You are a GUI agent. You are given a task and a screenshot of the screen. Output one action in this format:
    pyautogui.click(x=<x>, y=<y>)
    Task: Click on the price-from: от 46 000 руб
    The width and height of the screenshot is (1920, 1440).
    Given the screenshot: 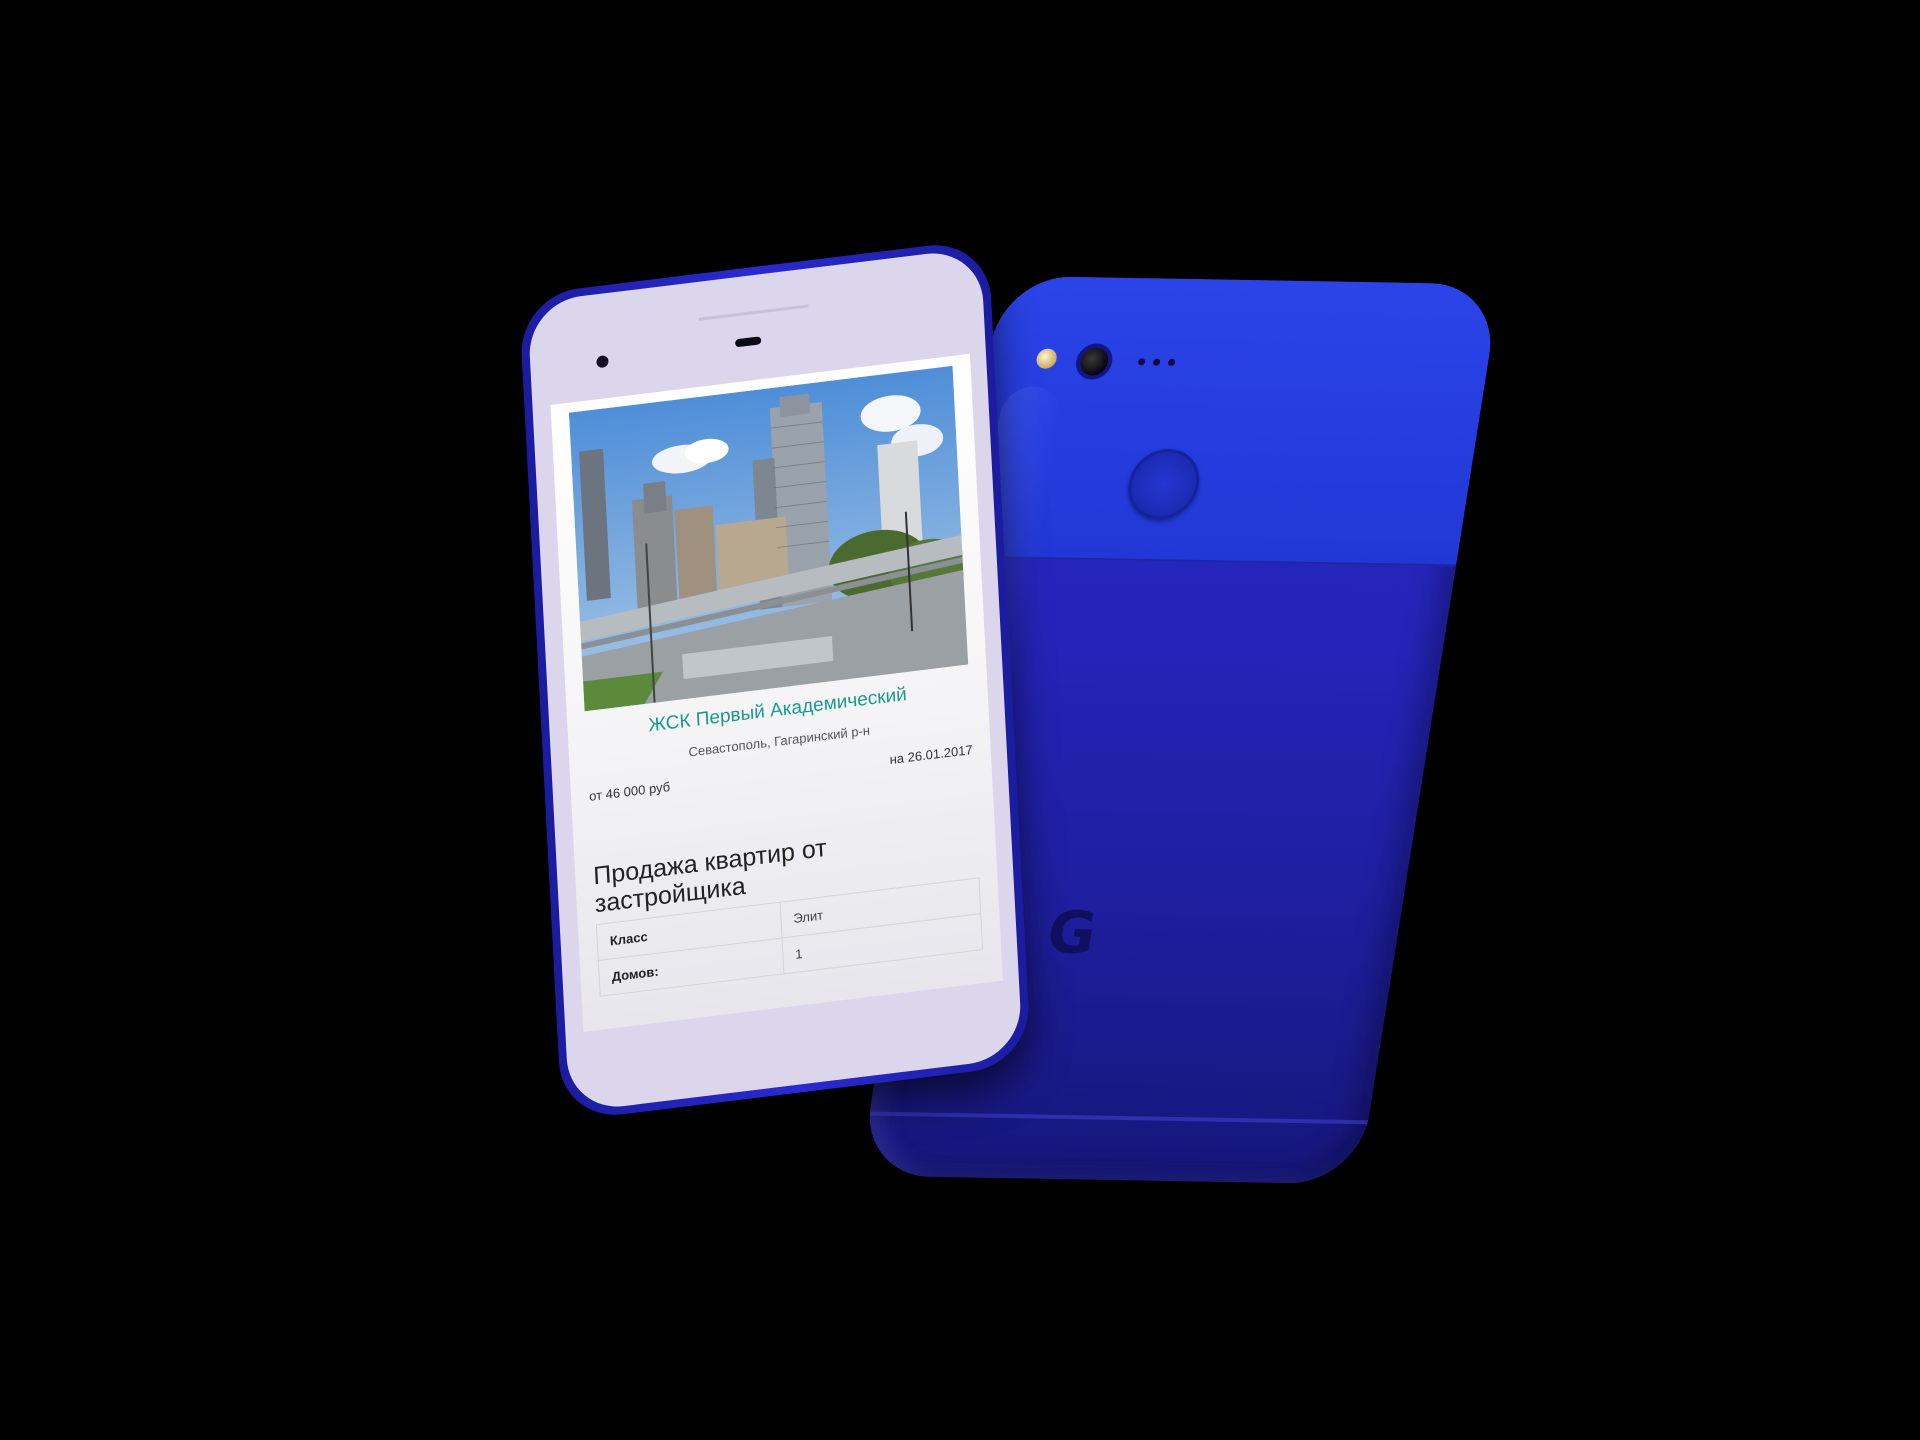 What is the action you would take?
    pyautogui.click(x=629, y=791)
    